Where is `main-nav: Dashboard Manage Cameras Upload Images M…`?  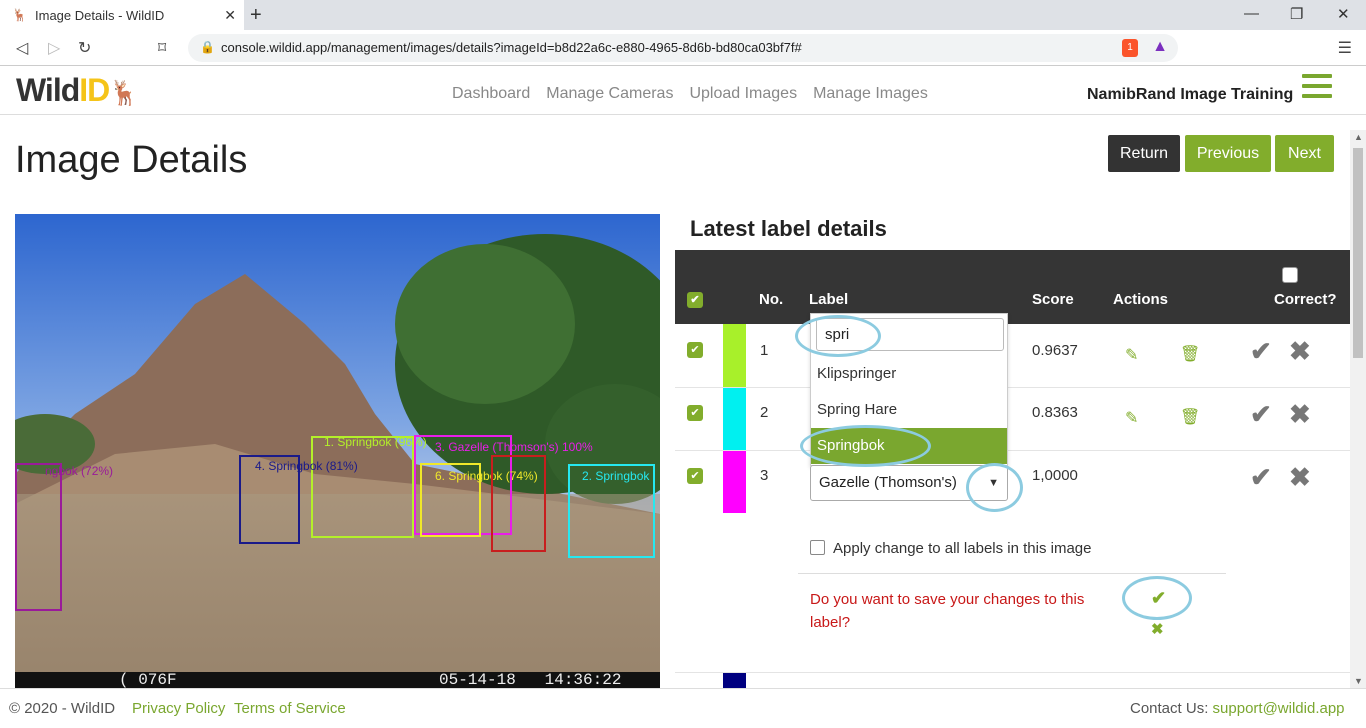 main-nav: Dashboard Manage Cameras Upload Images M… is located at coordinates (690, 94).